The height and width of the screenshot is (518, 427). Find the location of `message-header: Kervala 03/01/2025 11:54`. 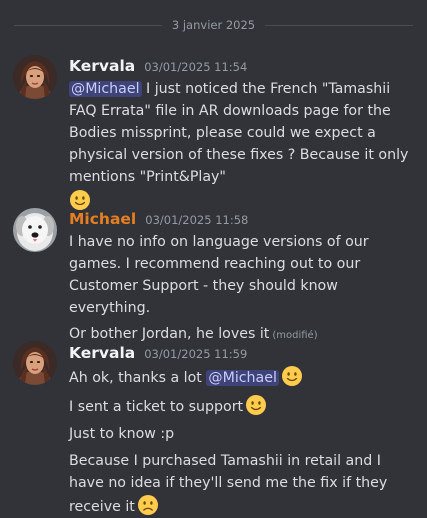

message-header: Kervala 03/01/2025 11:54 is located at coordinates (158, 66).